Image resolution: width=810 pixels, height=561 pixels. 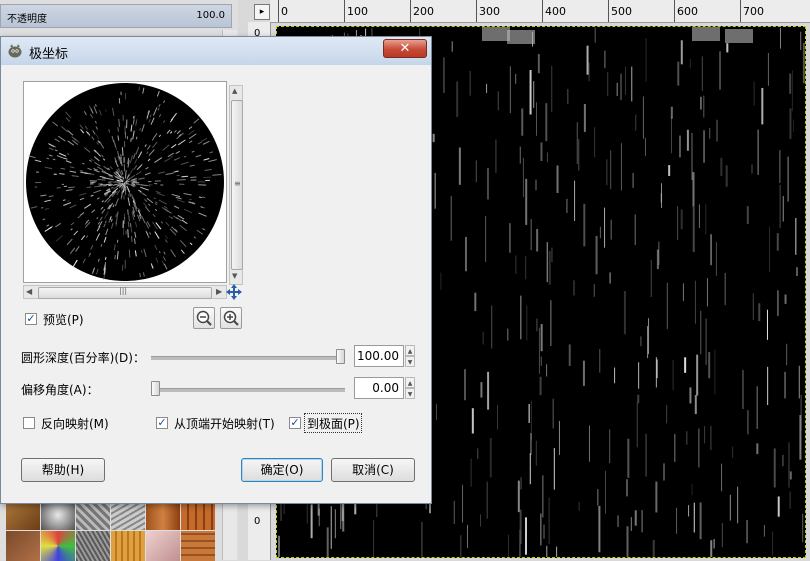 I want to click on zoom-out-icon, so click(x=204, y=318).